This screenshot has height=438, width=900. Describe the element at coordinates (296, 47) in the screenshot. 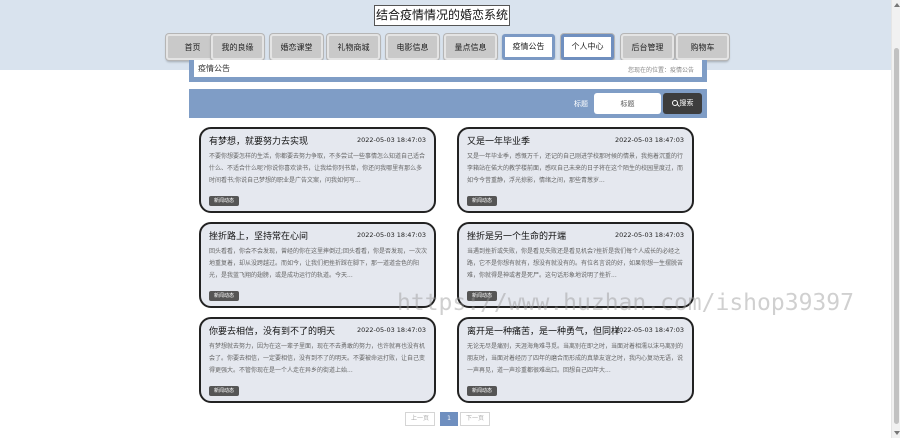

I see `nav-dating-class: 婚恋课堂` at that location.